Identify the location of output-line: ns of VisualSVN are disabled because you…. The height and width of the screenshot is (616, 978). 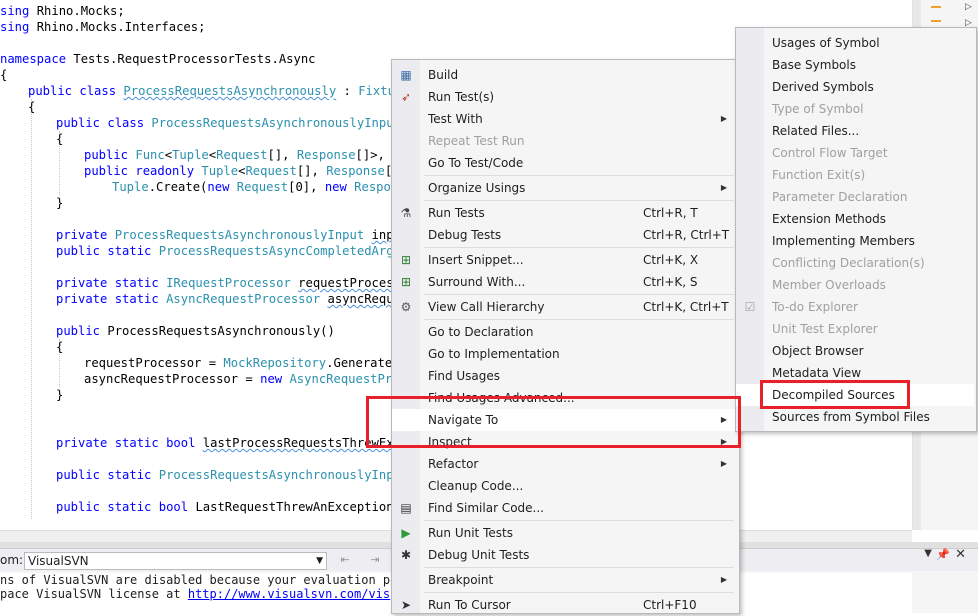
(202, 580).